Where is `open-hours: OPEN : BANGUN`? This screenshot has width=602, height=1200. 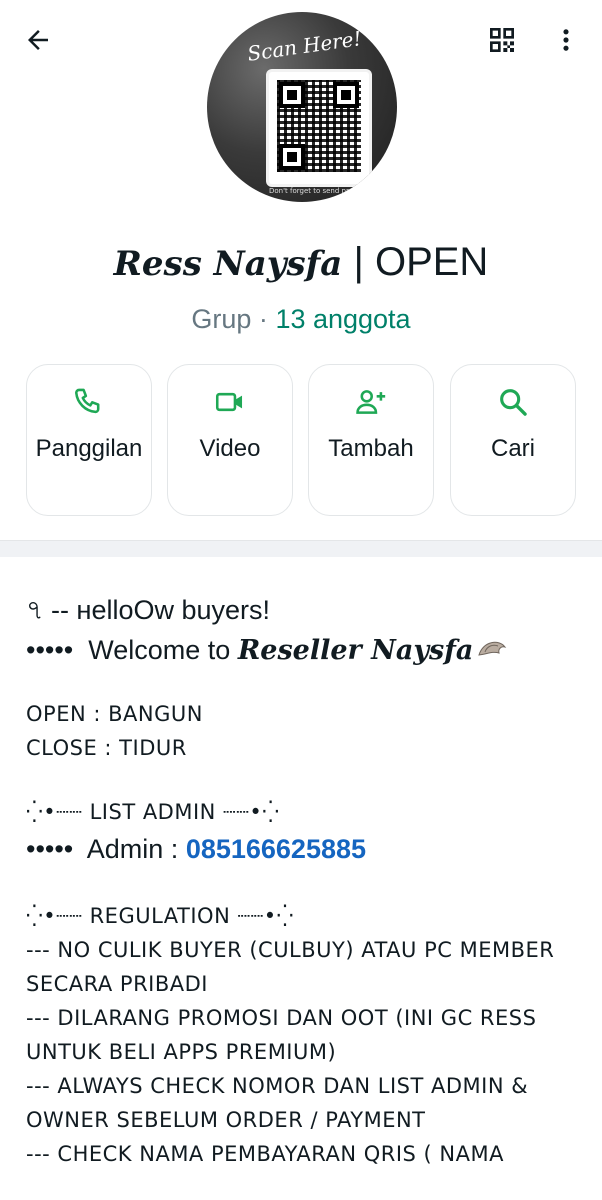 open-hours: OPEN : BANGUN is located at coordinates (114, 714).